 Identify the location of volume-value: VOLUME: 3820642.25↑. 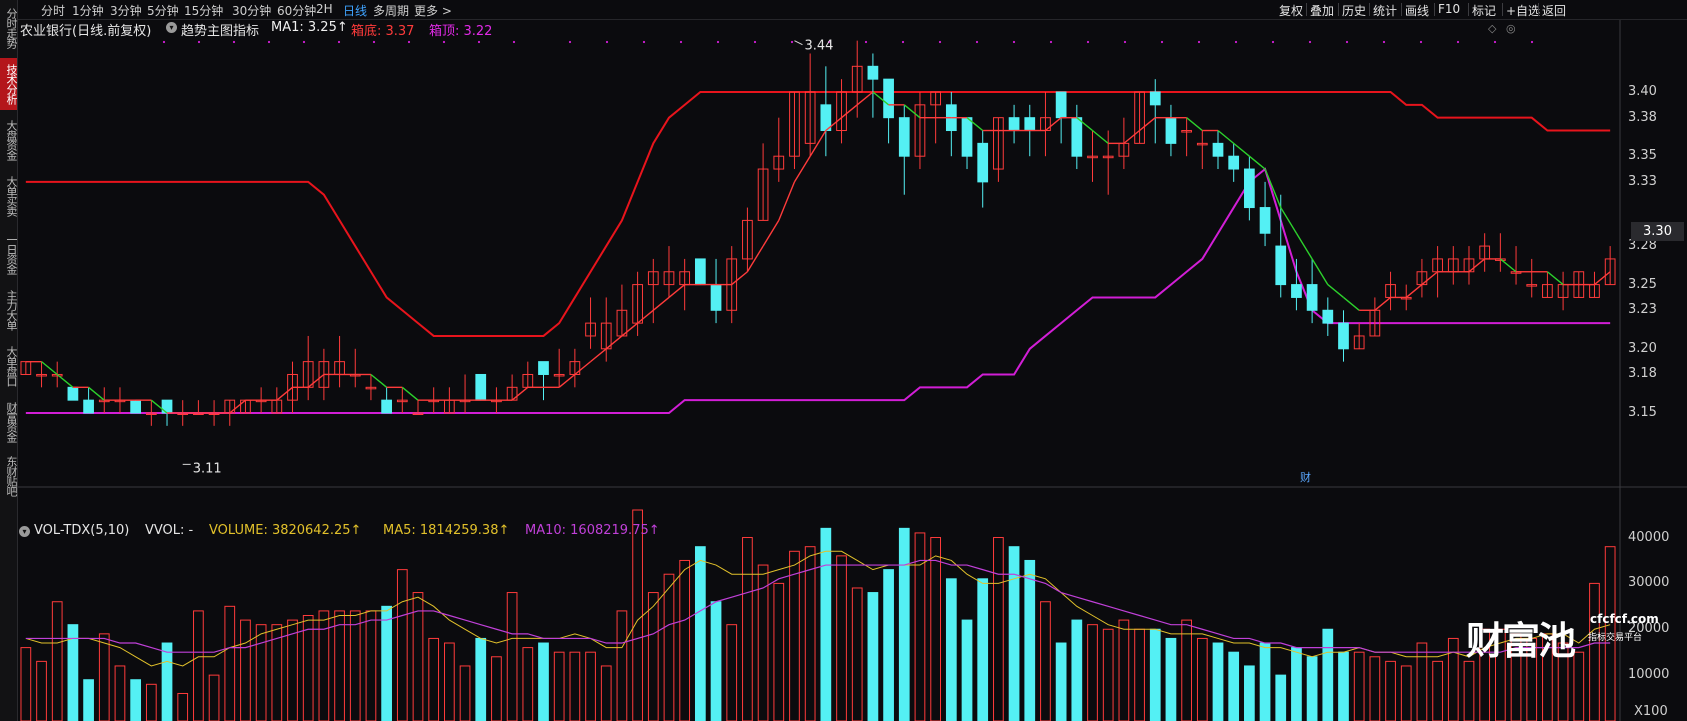
(285, 530).